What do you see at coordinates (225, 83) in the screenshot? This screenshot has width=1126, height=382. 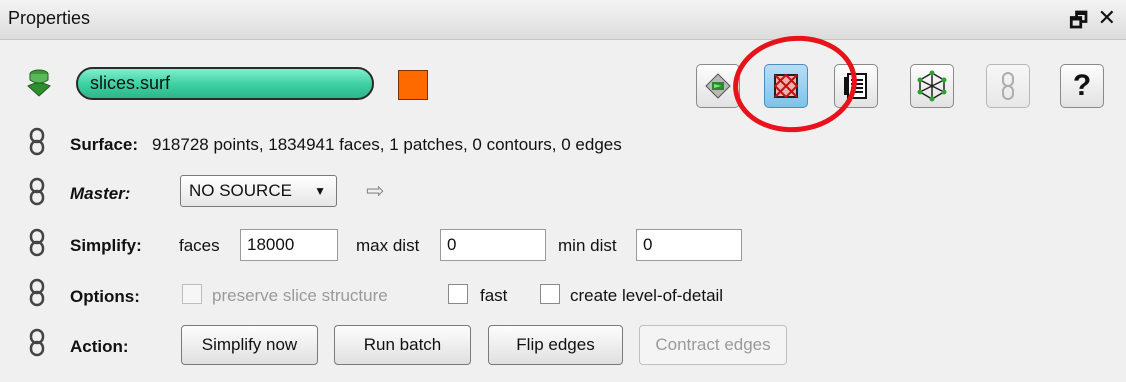 I see `object-name-field: slices.surf` at bounding box center [225, 83].